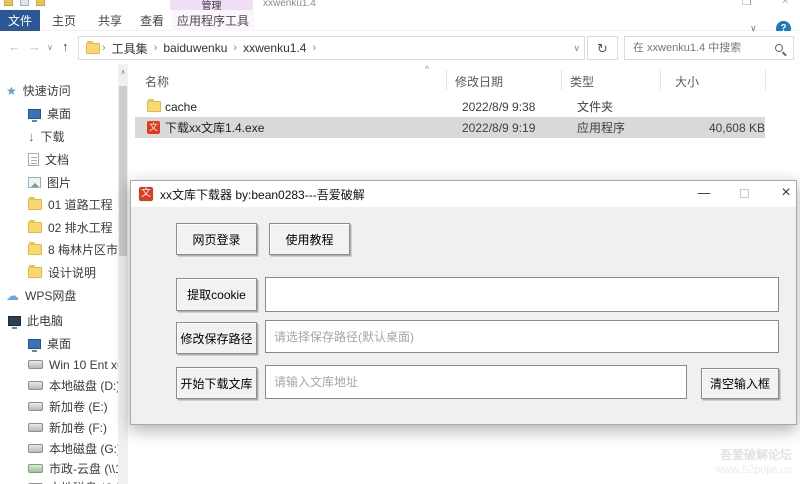 The width and height of the screenshot is (800, 484). I want to click on address-bar: › 工具集 › baiduwenku › xxwenku1.4 › ∨, so click(331, 48).